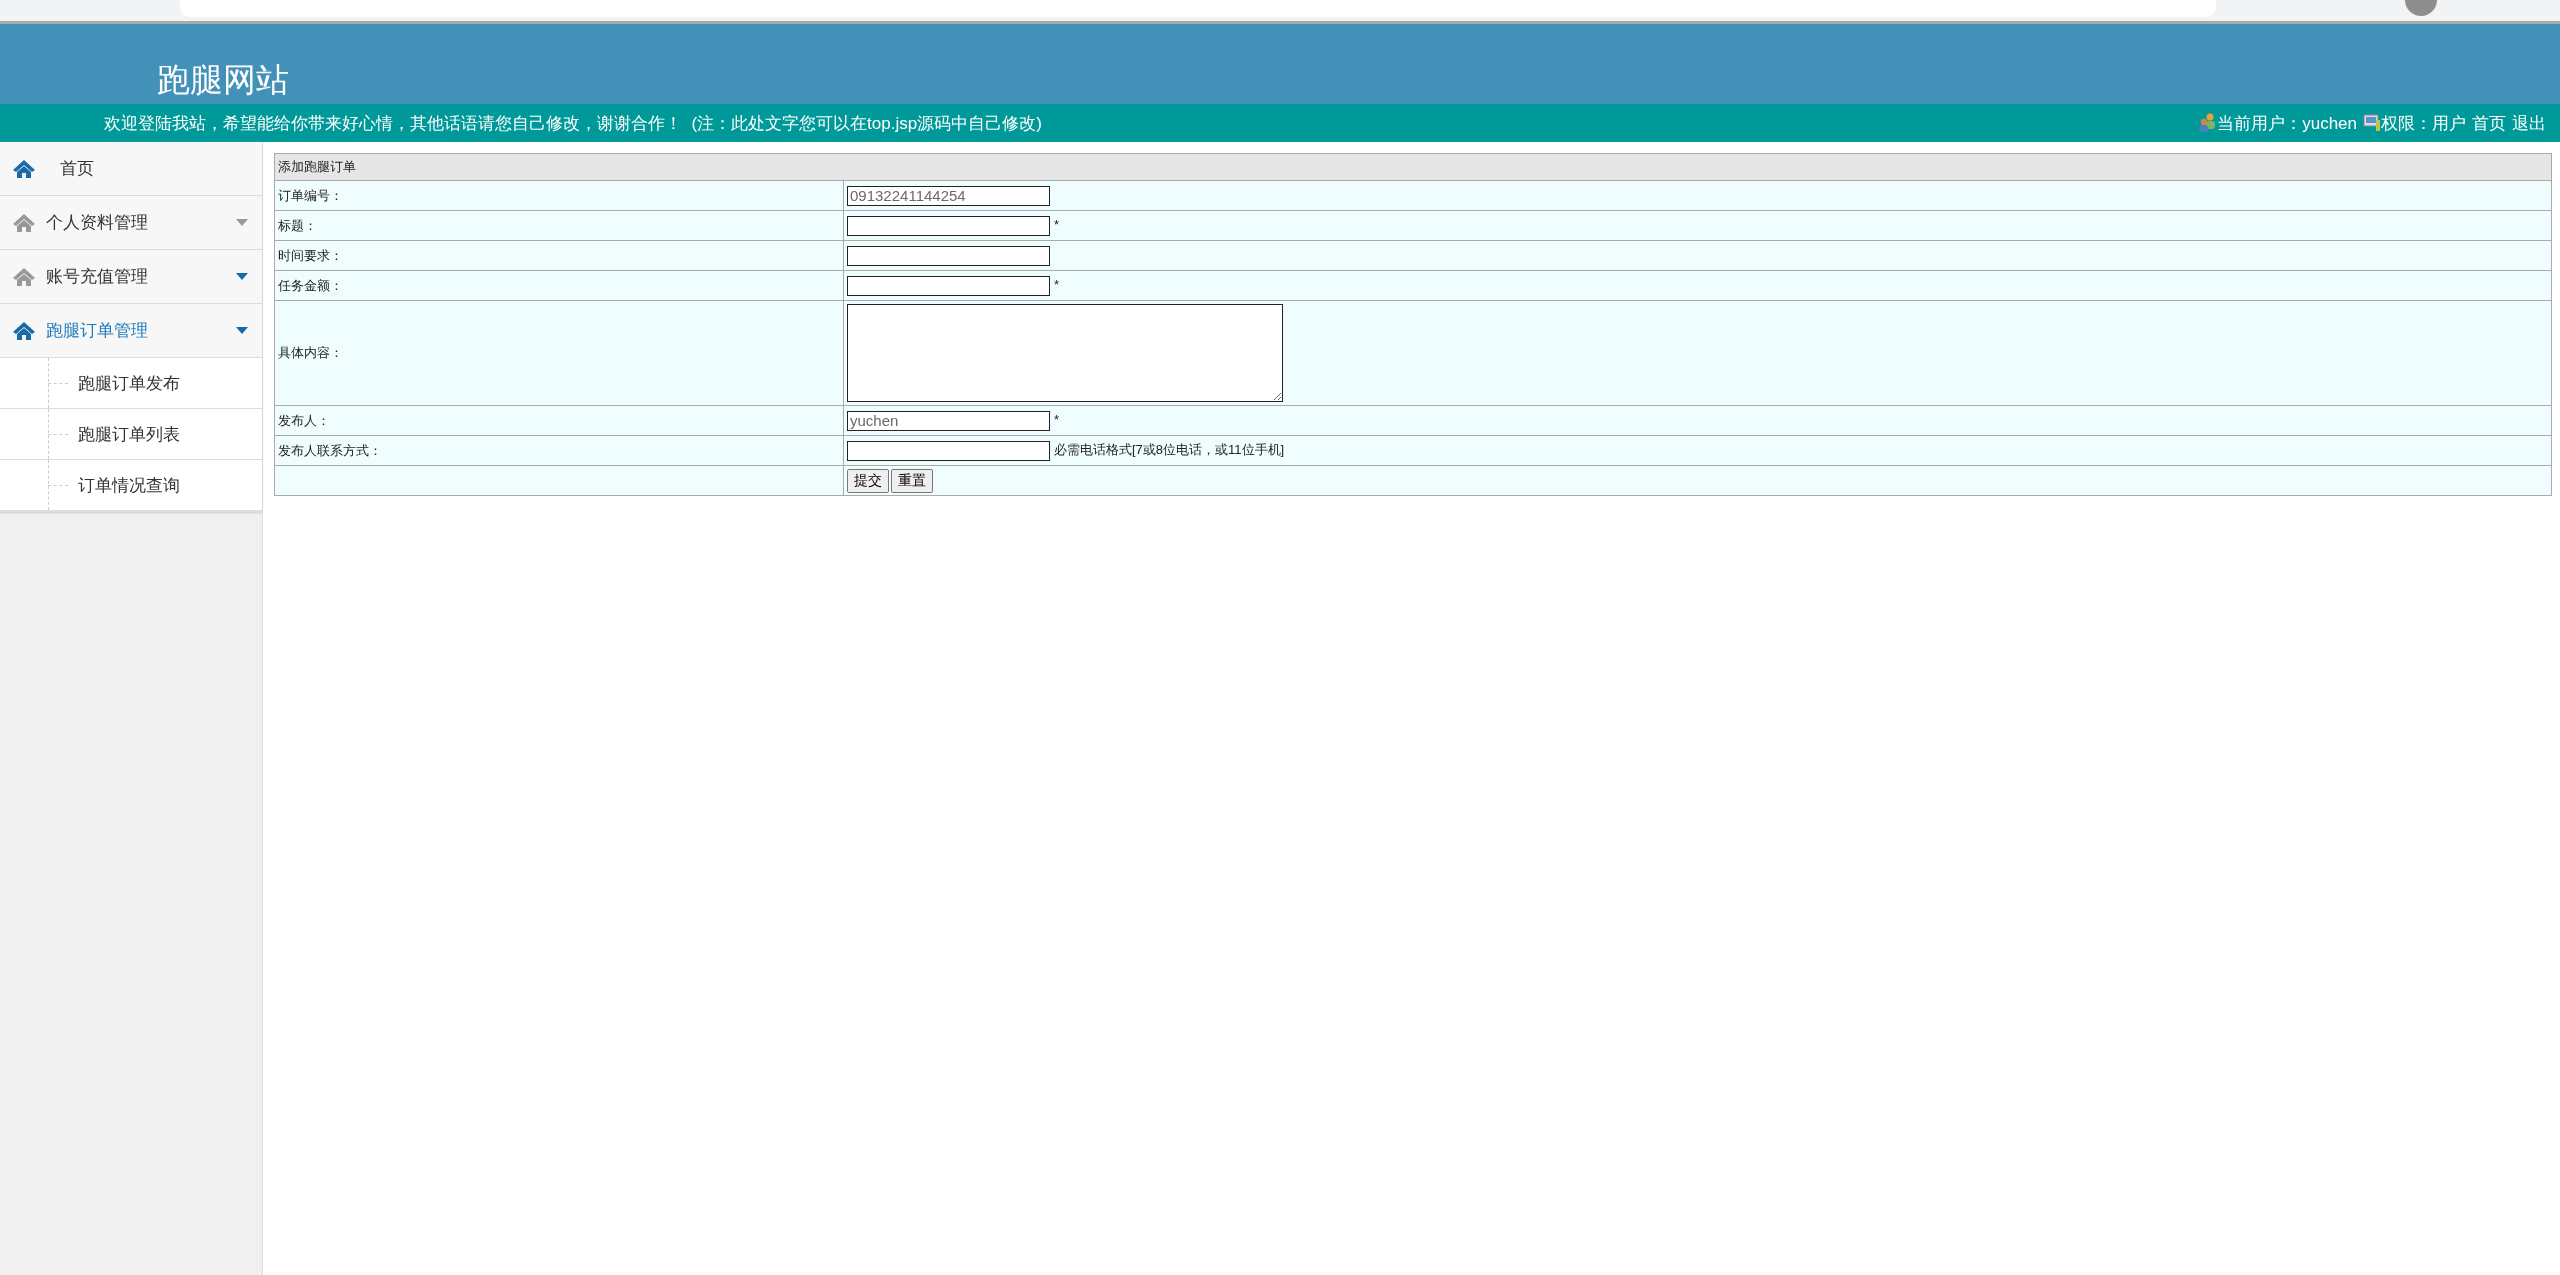 This screenshot has height=1275, width=2560. Describe the element at coordinates (297, 225) in the screenshot. I see `field-label: 标题：` at that location.